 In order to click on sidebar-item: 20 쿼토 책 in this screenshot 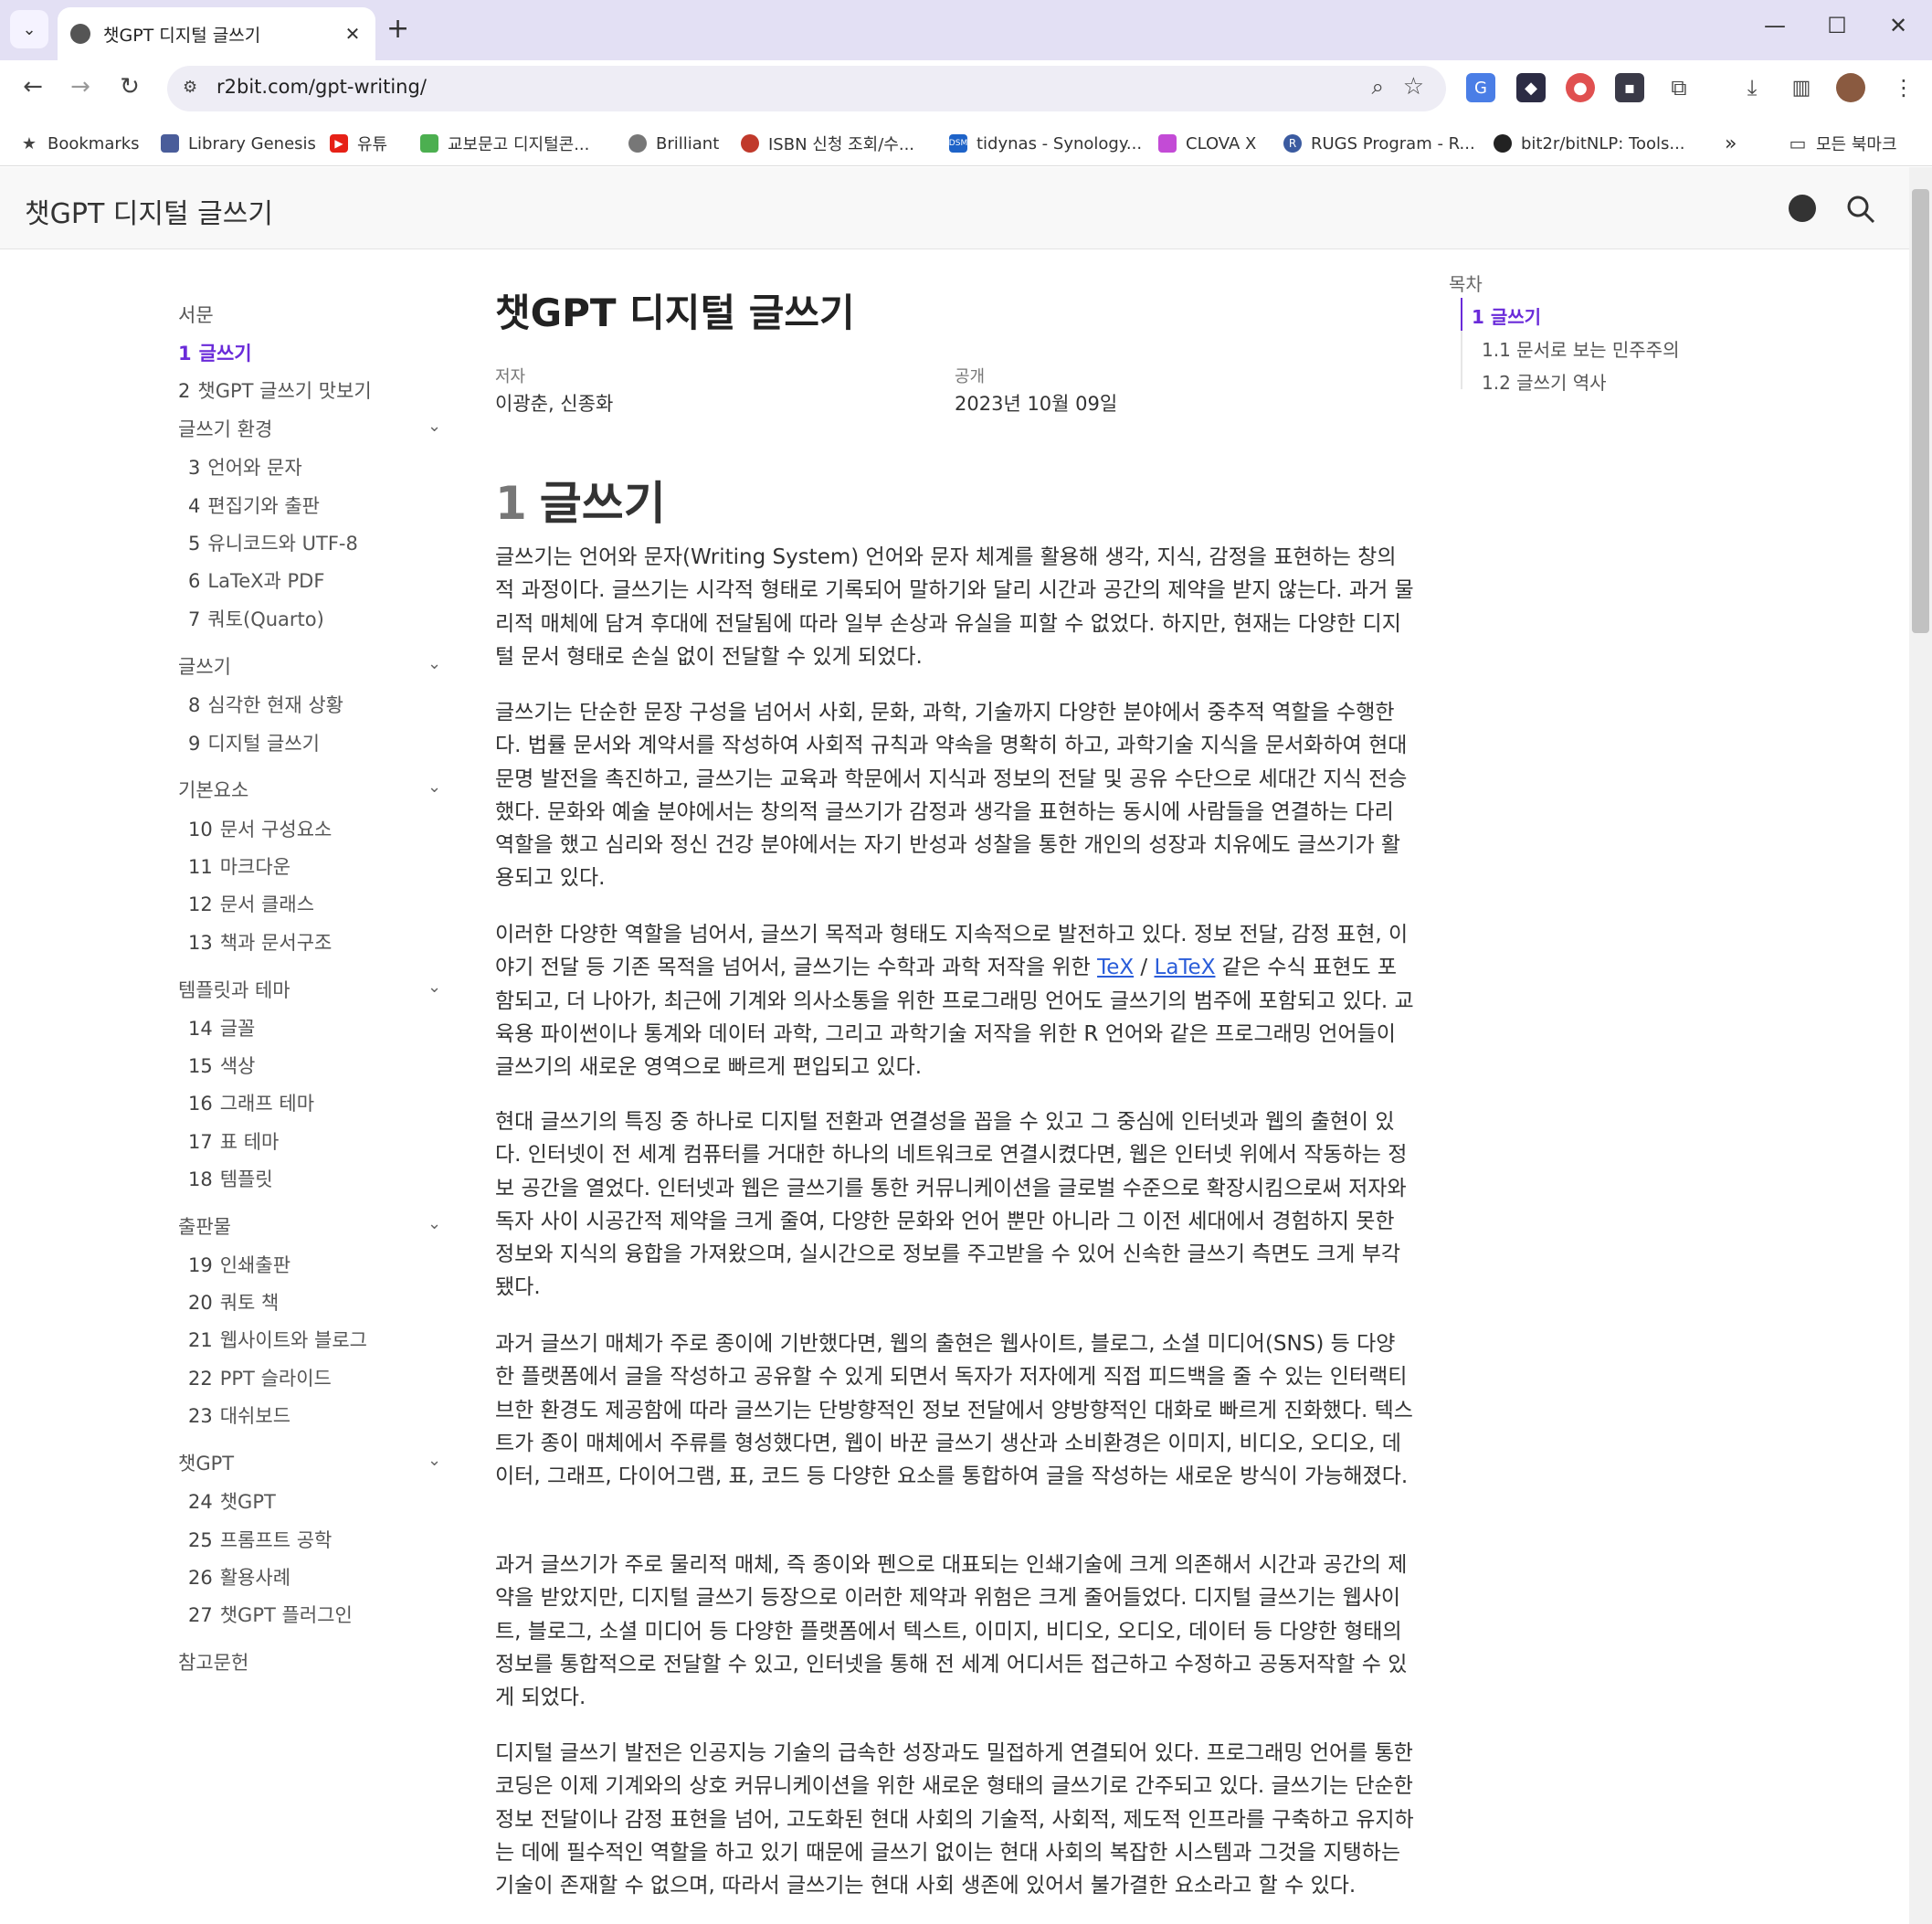, I will do `click(234, 1302)`.